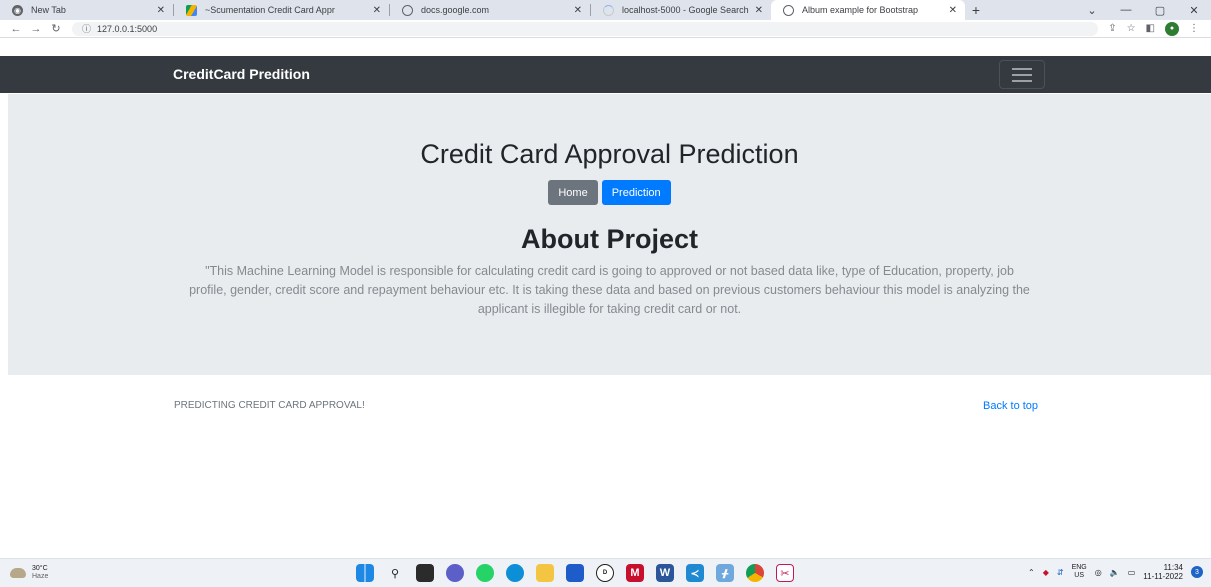  What do you see at coordinates (515, 573) in the screenshot?
I see `edge-browser-icon` at bounding box center [515, 573].